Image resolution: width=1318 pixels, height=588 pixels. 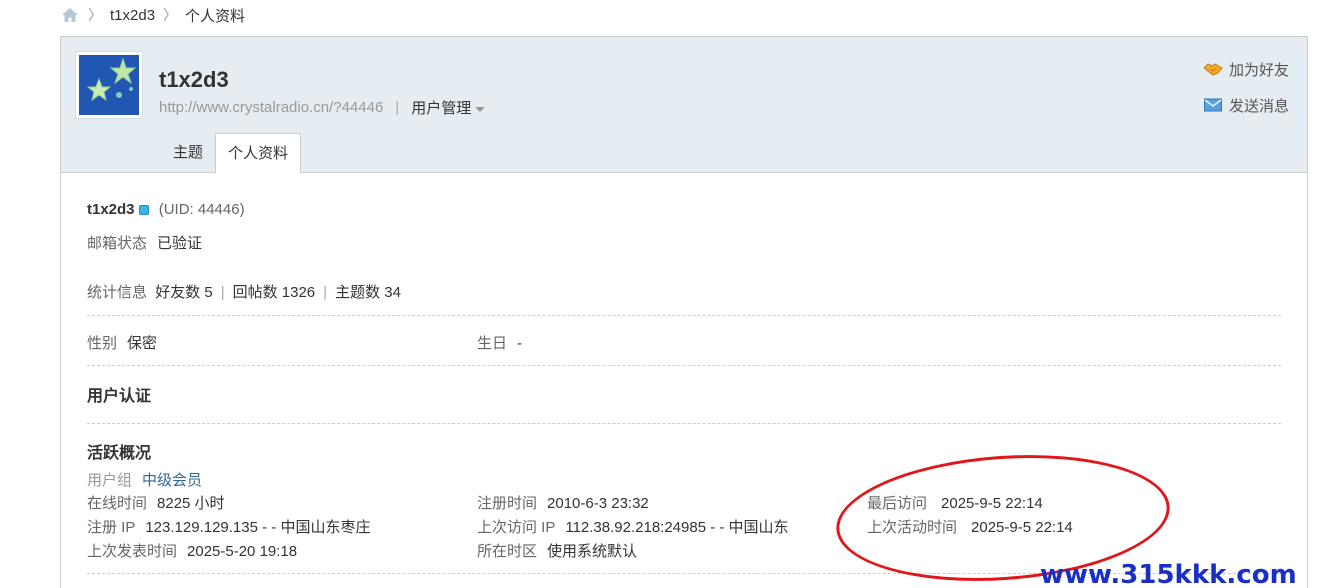 I want to click on send-message-label: 发送消息, so click(x=1258, y=106).